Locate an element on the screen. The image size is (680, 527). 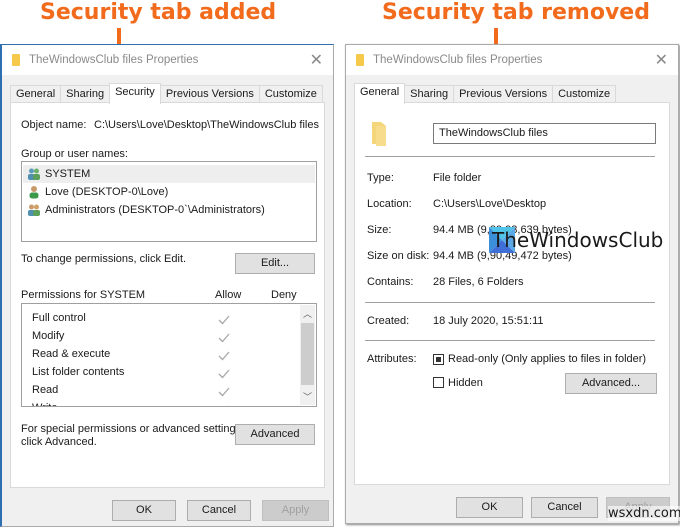
large-folder-icon is located at coordinates (379, 134).